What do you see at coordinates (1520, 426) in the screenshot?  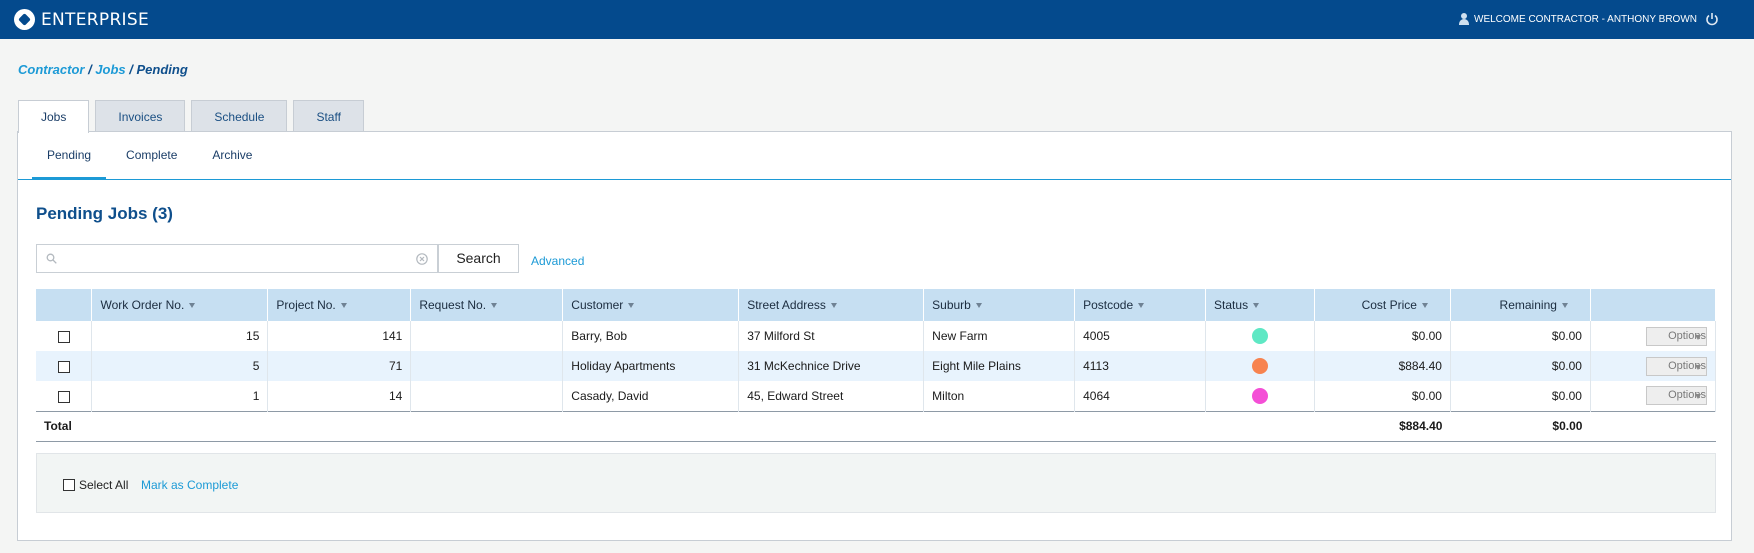 I see `total-remaining: $0.00` at bounding box center [1520, 426].